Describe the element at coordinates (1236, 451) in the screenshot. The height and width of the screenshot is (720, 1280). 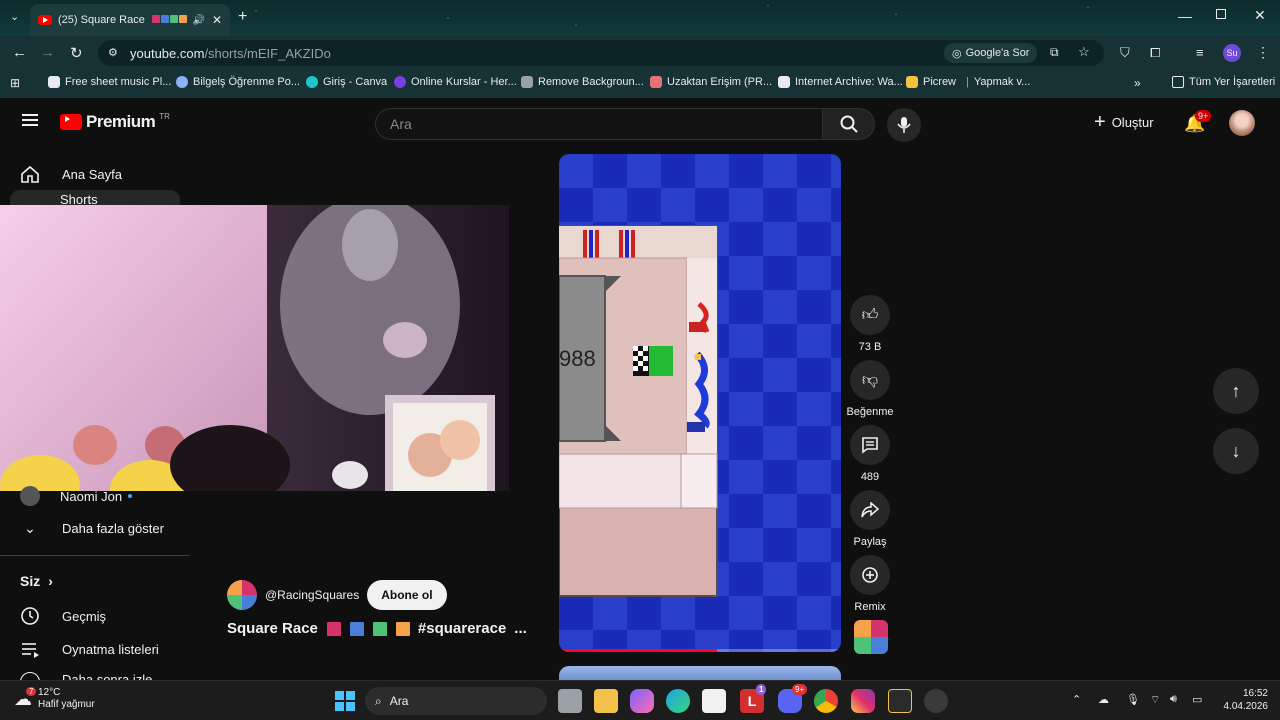
I see `next-short-button: ↓` at that location.